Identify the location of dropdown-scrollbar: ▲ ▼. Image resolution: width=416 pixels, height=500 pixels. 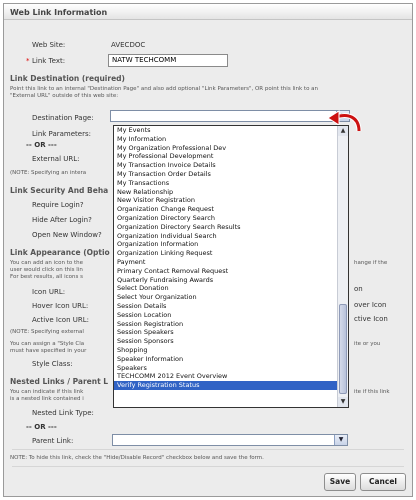
(342, 266).